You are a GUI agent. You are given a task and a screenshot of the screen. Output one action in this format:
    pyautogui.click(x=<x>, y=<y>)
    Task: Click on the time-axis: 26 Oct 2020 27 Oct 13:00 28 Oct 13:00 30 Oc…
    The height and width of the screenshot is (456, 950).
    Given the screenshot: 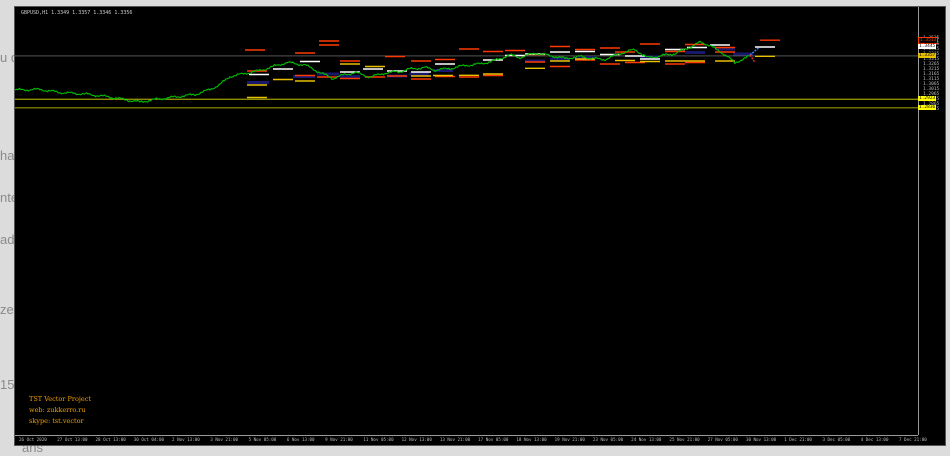 What is the action you would take?
    pyautogui.click(x=471, y=440)
    